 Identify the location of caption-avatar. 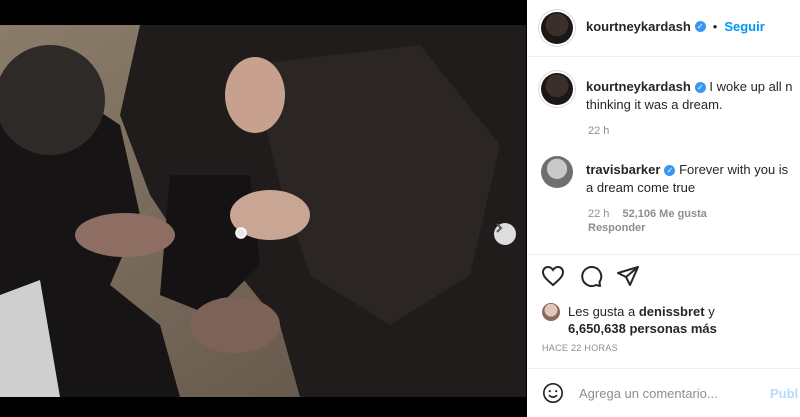
(557, 89).